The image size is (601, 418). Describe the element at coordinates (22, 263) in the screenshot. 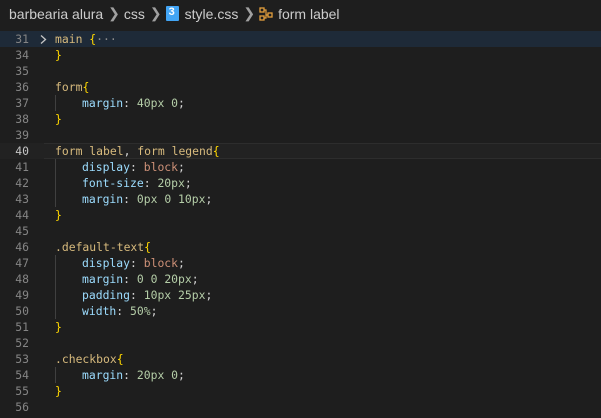

I see `line-number: 47` at that location.